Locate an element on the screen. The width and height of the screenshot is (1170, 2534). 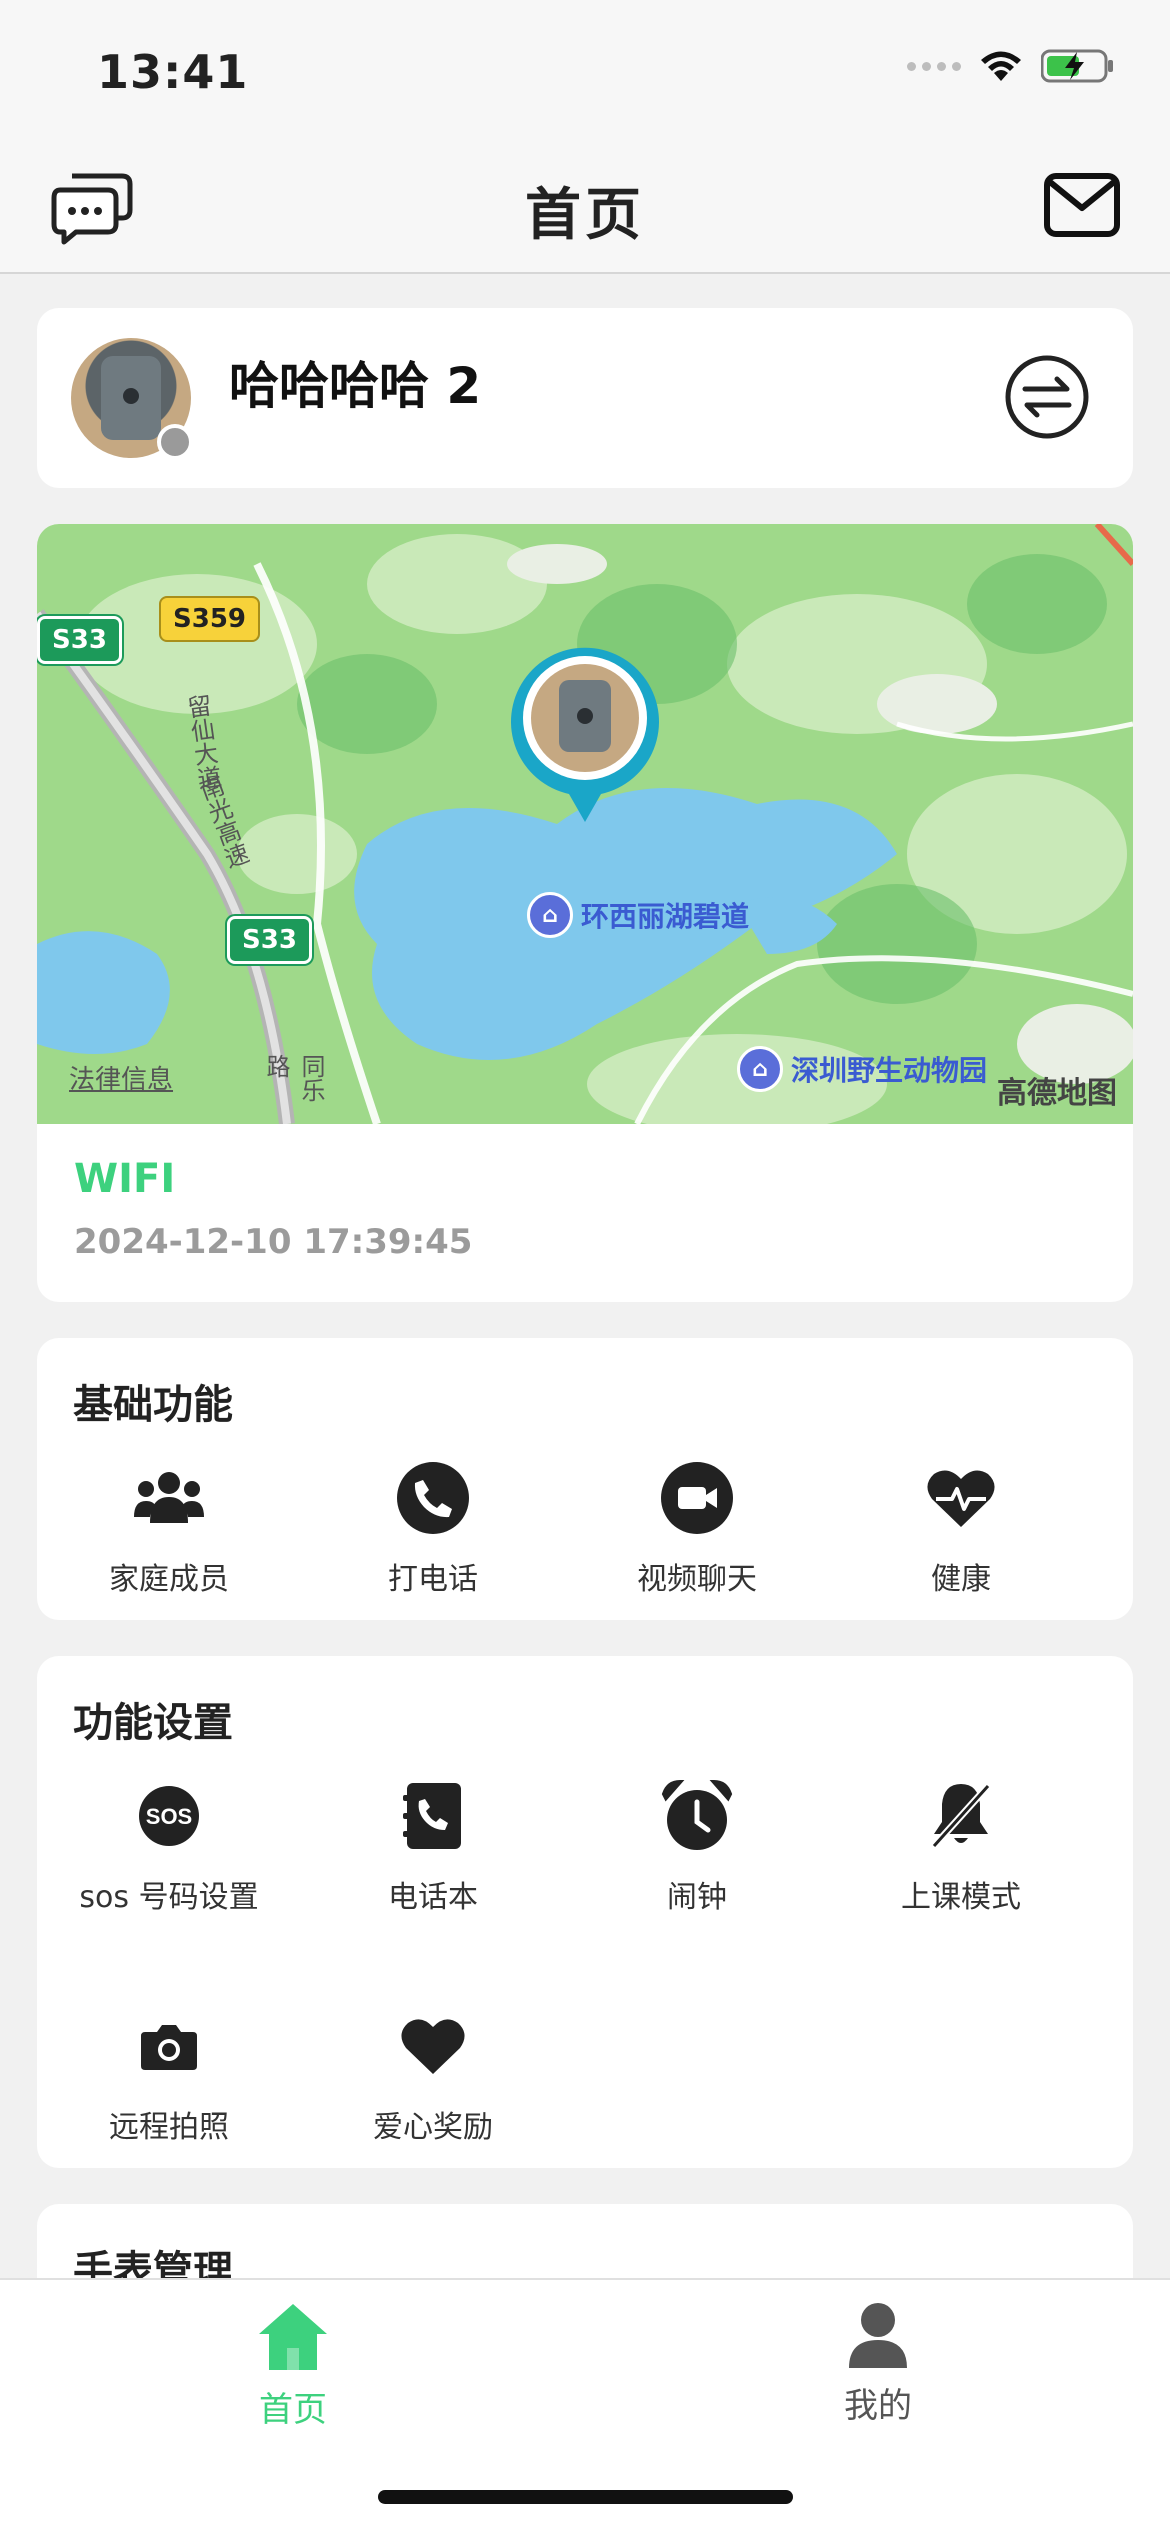
map-pin-icon is located at coordinates (585, 734).